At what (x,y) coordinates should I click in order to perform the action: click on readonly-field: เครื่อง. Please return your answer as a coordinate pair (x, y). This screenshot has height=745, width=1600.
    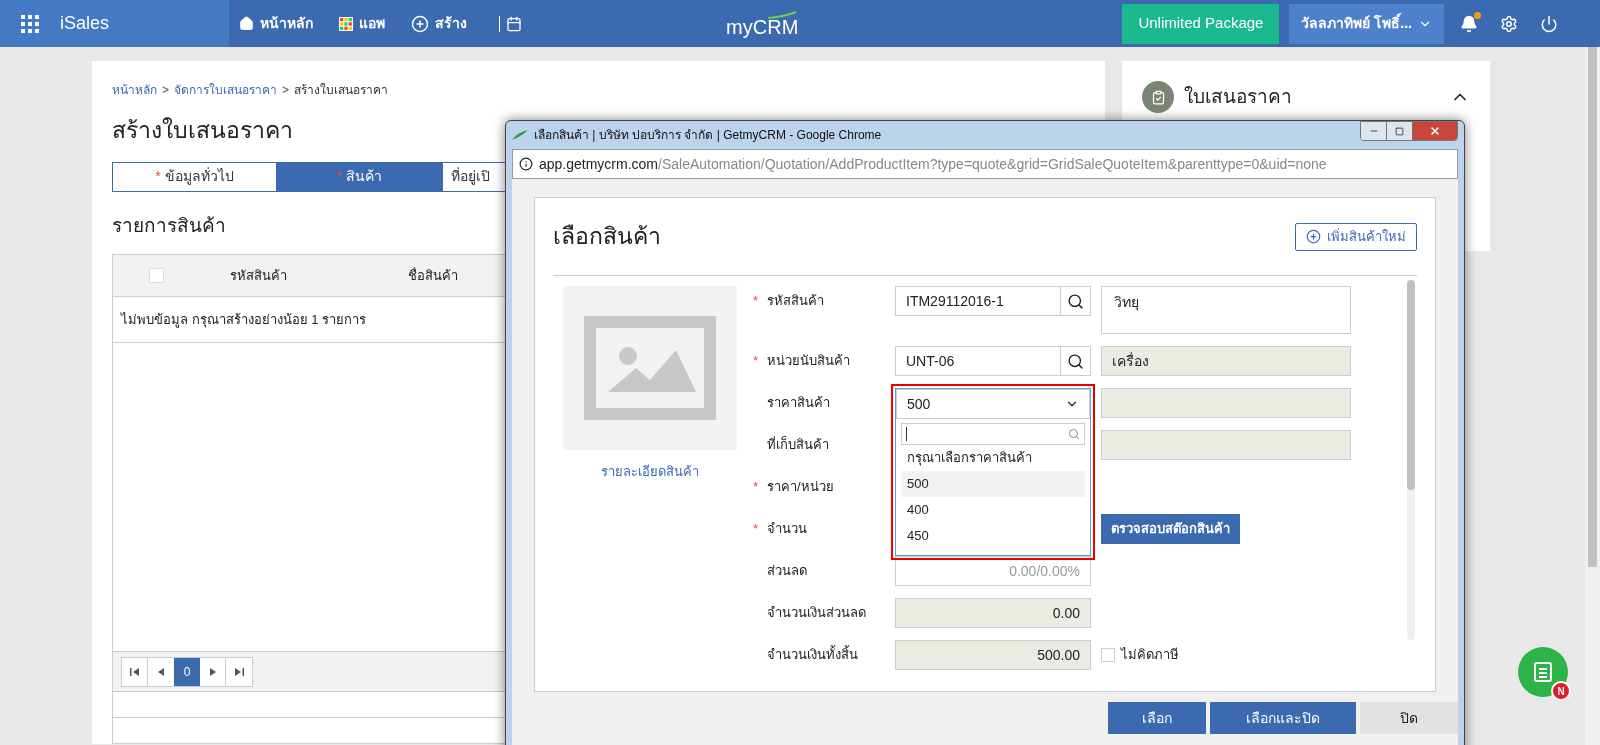
    Looking at the image, I should click on (1226, 361).